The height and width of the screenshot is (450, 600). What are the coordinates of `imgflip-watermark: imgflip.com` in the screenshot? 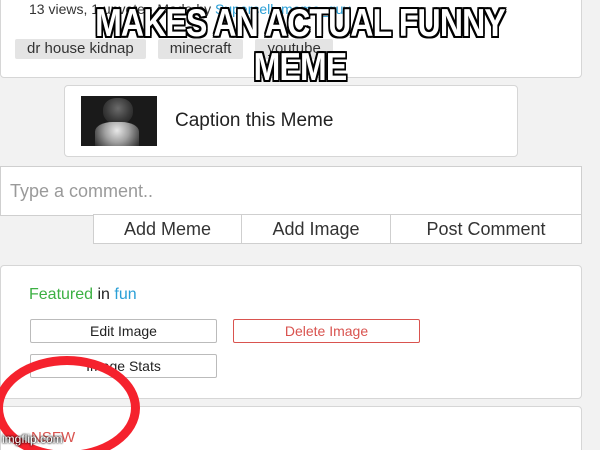 It's located at (32, 439).